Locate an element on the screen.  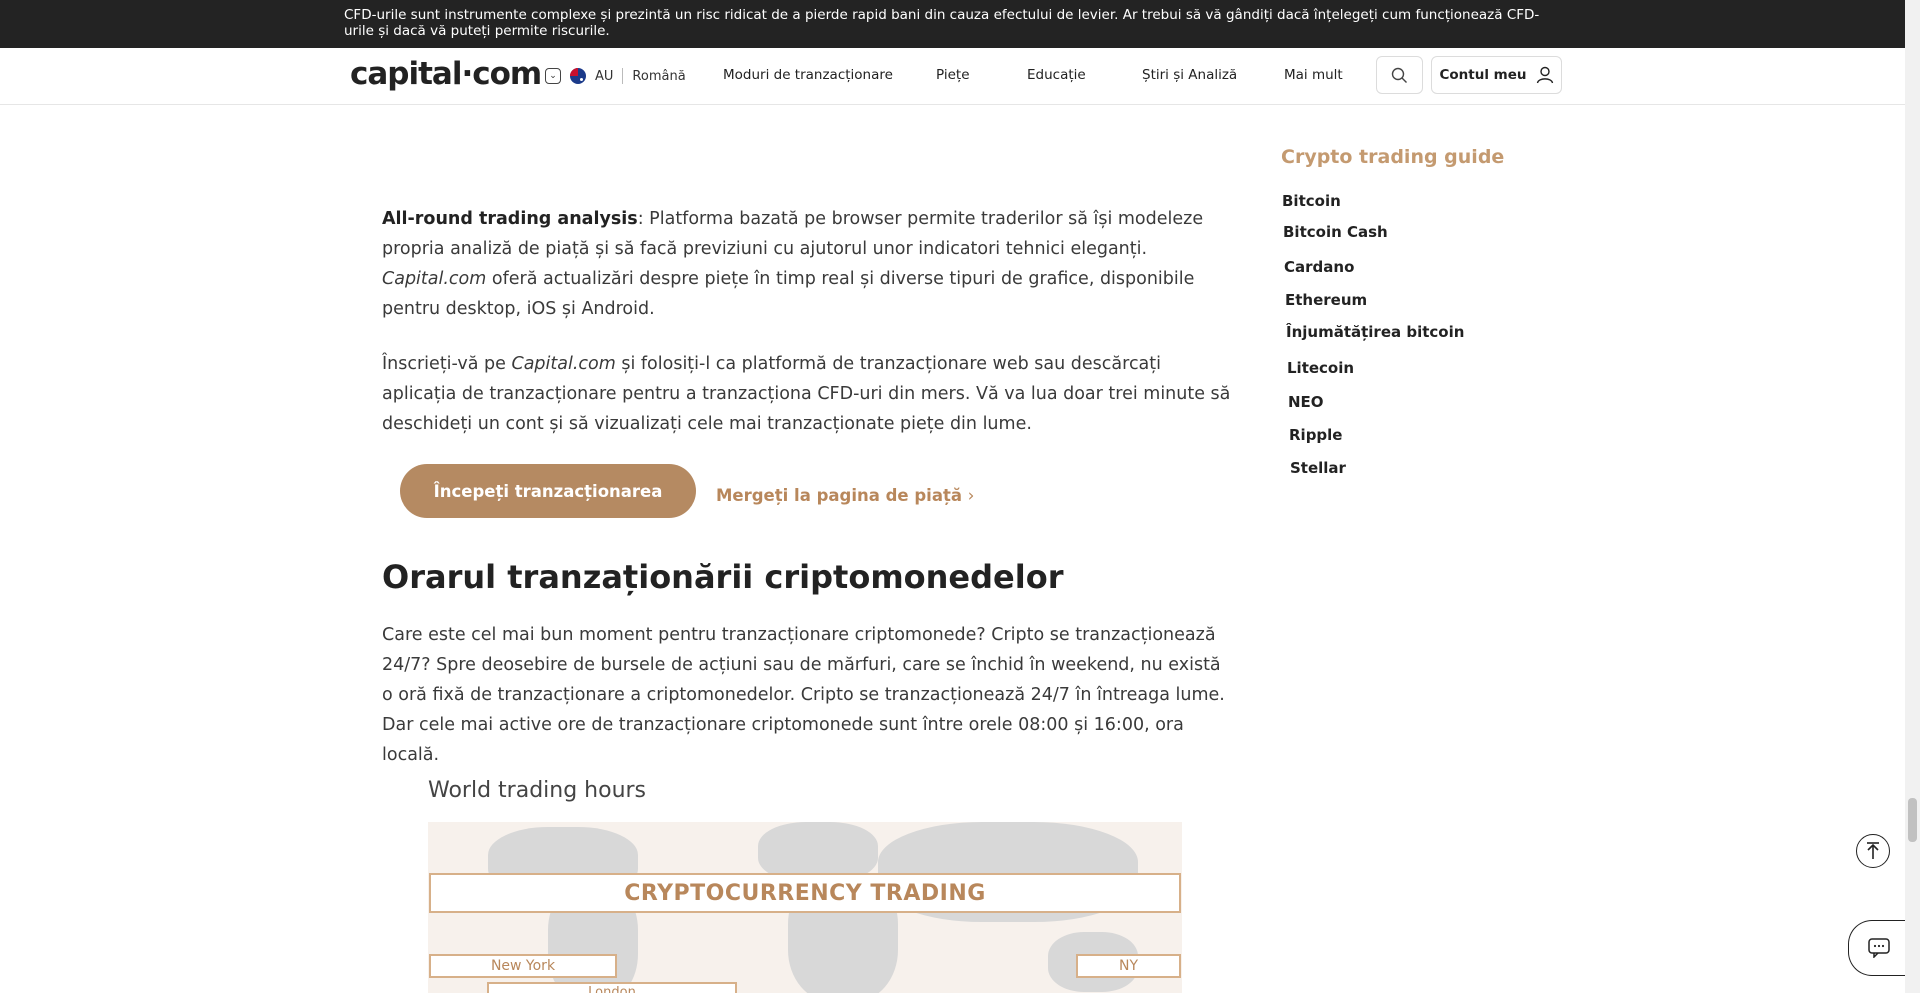
scrollbar-thumb is located at coordinates (1912, 820).